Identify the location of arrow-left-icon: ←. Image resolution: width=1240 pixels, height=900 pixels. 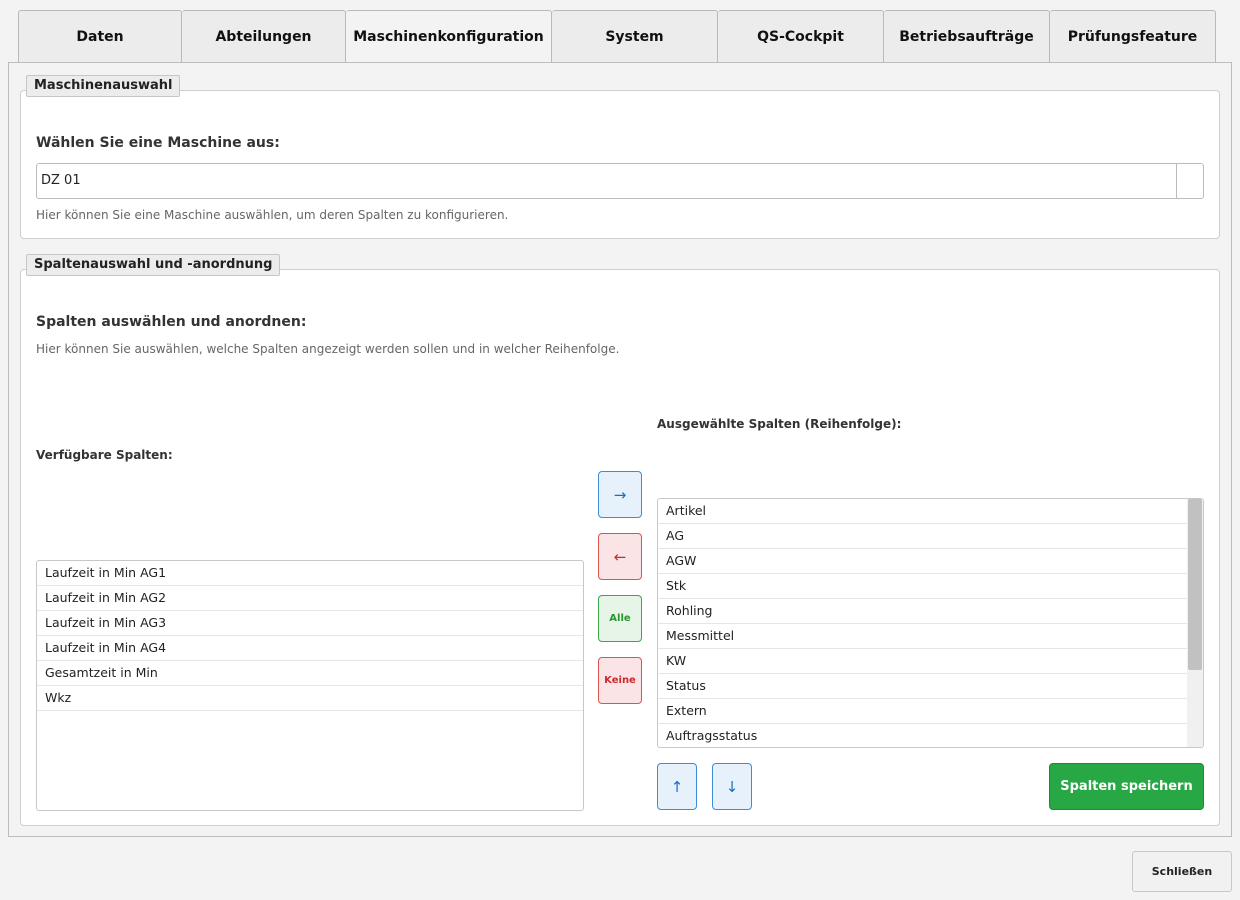
(620, 556).